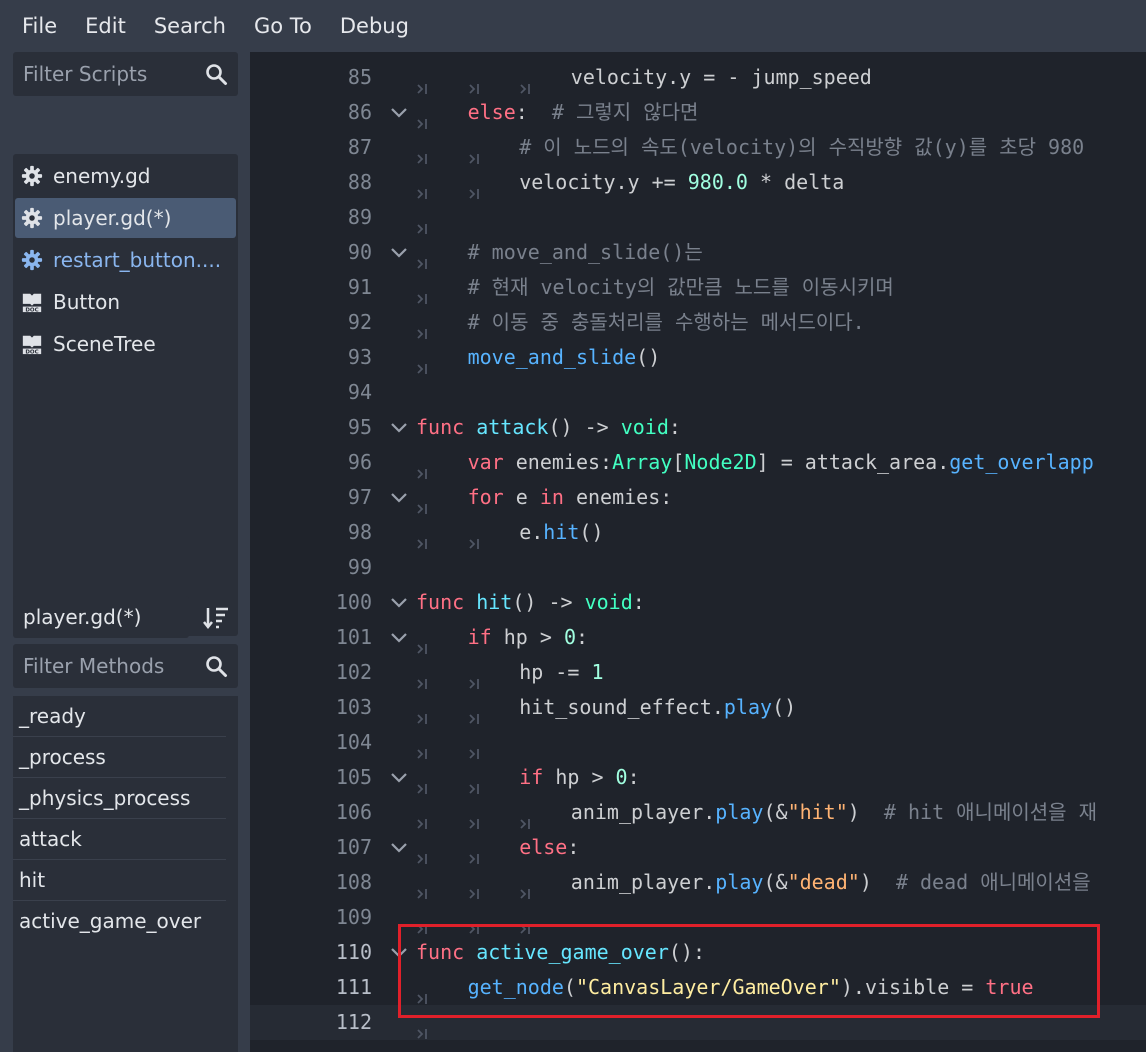  What do you see at coordinates (801, 147) in the screenshot?
I see `code-text: # 이 노드의 속도(velocity)의 수직방향 값(y)를 초당 980` at bounding box center [801, 147].